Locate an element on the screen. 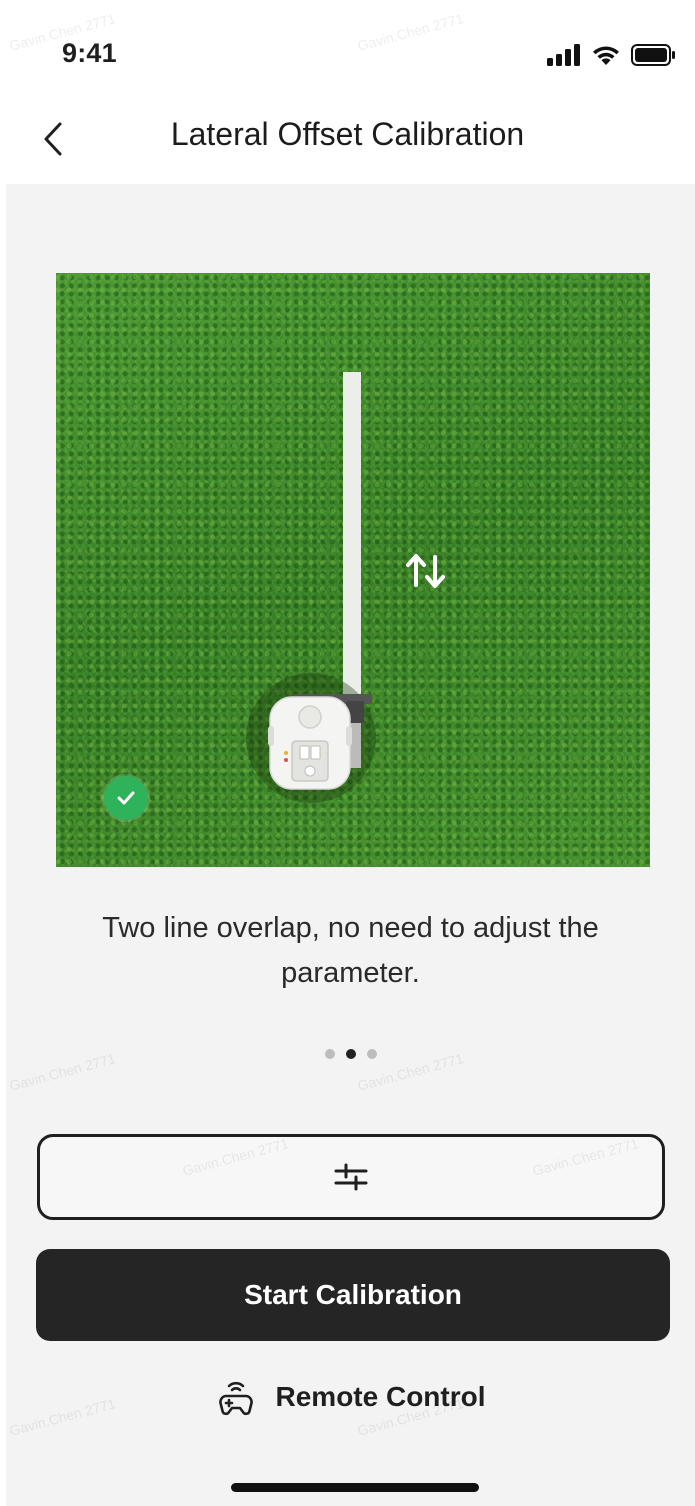  status-icons is located at coordinates (612, 55).